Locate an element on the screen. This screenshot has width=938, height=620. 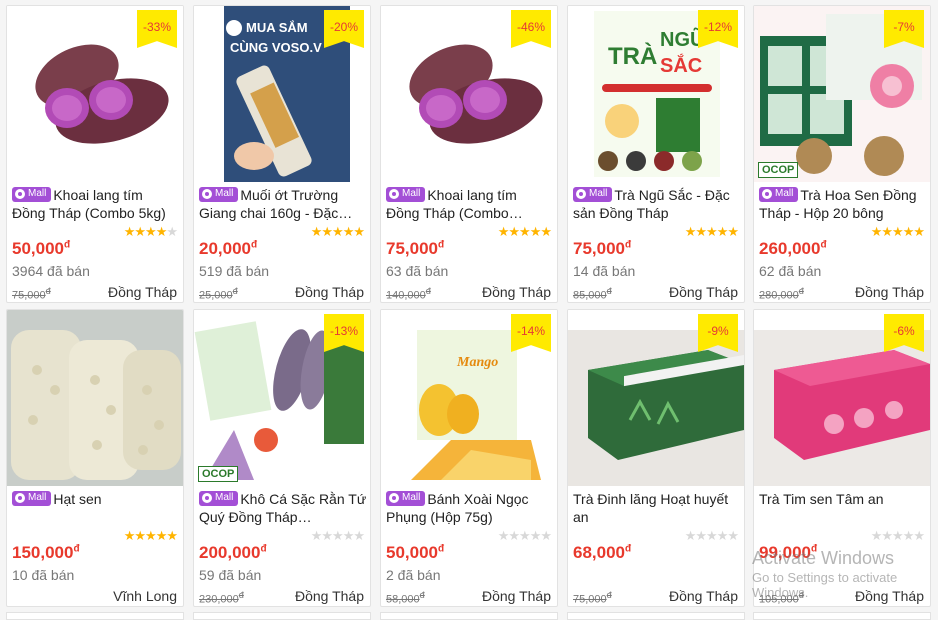
original-price: 75,000đ is located at coordinates (592, 598).